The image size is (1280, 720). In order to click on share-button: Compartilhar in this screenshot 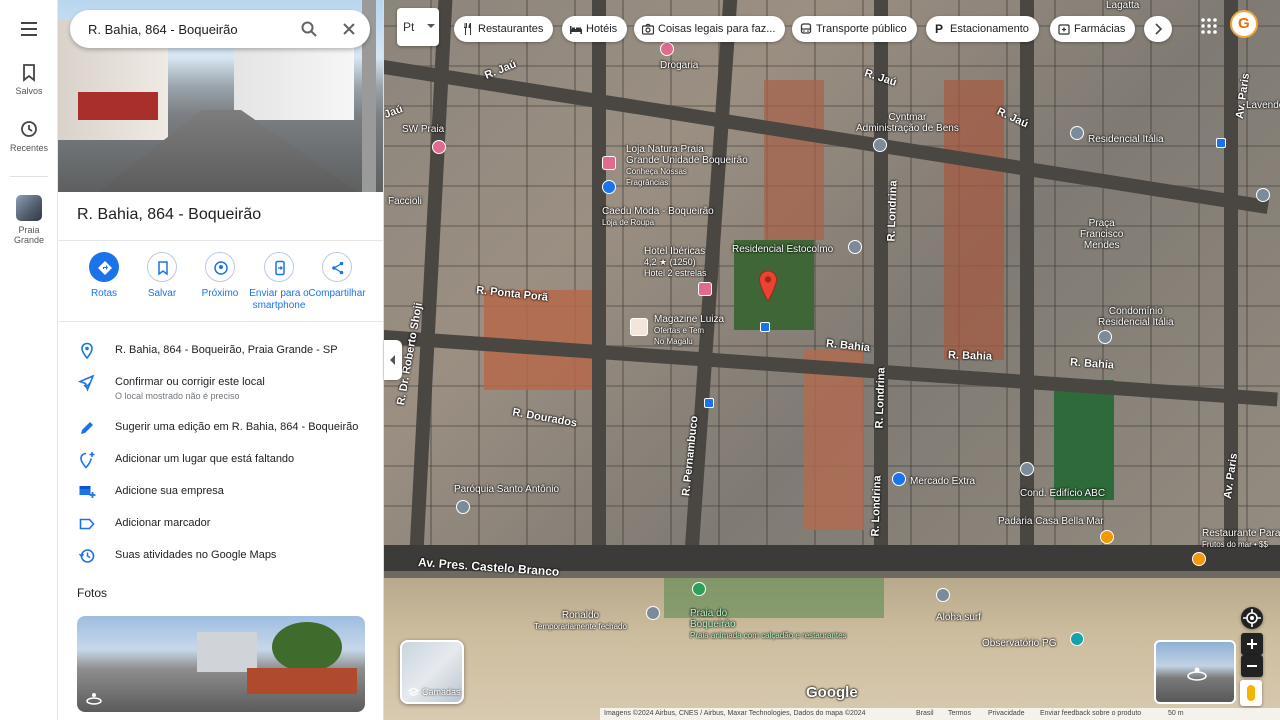, I will do `click(337, 276)`.